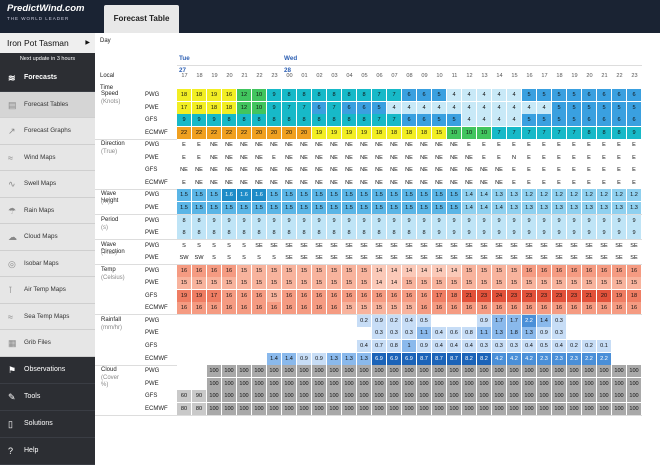 The height and width of the screenshot is (465, 660). What do you see at coordinates (424, 320) in the screenshot?
I see `rainfall-cell: 0.5` at bounding box center [424, 320].